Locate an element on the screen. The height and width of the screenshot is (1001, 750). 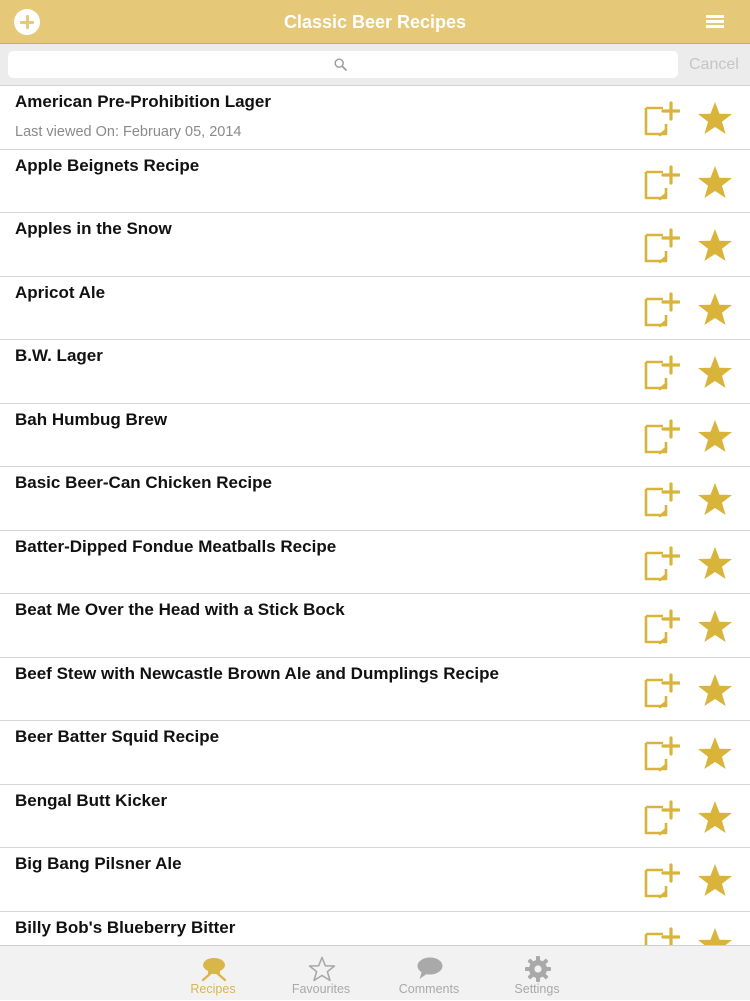
recipe-title: Beat Me Over the Head with a Stick Bock is located at coordinates (180, 609).